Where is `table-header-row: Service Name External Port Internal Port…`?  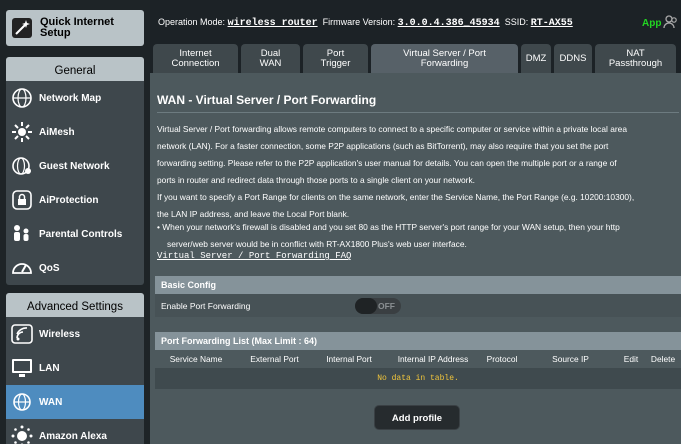 table-header-row: Service Name External Port Internal Port… is located at coordinates (418, 359).